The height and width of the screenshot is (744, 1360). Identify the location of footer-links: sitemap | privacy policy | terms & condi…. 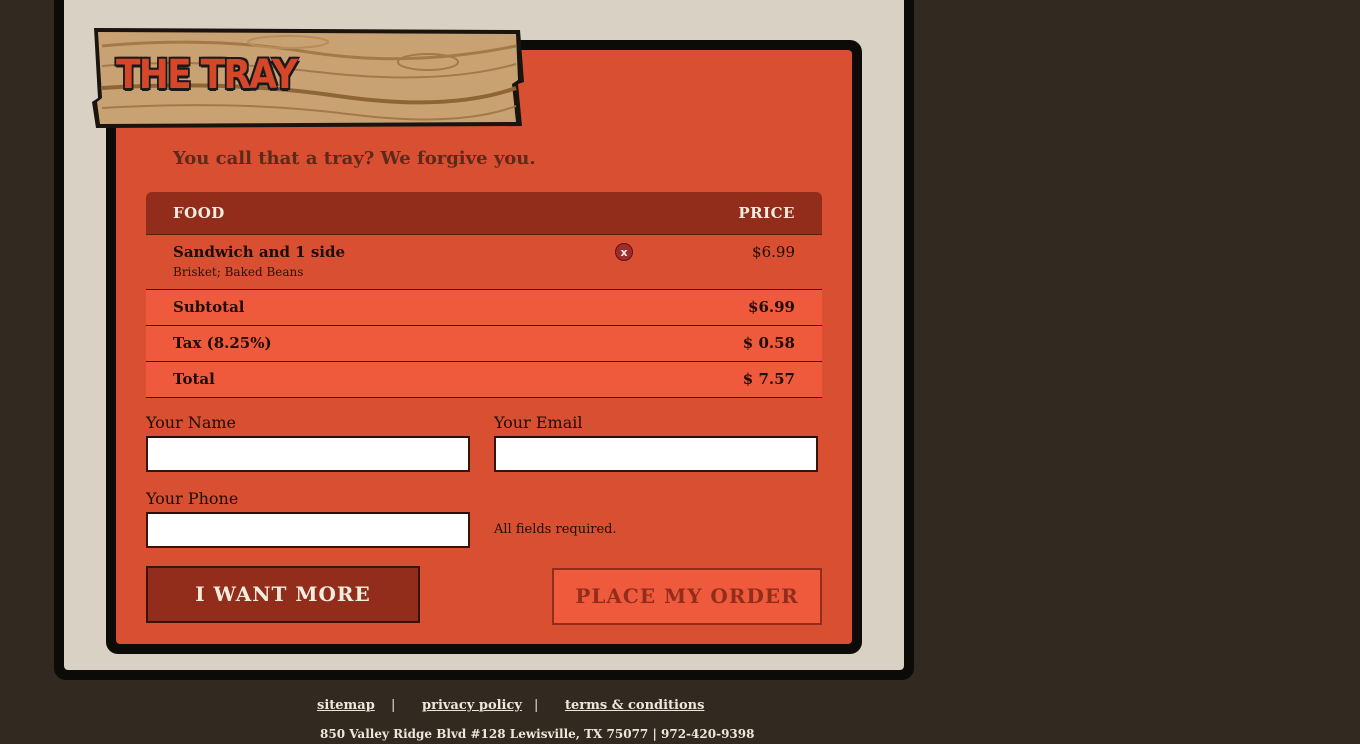
(500, 708).